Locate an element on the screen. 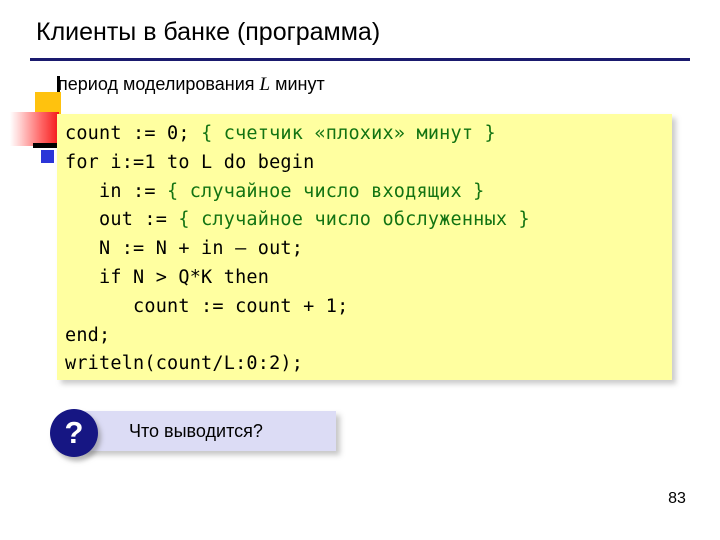 The width and height of the screenshot is (720, 540). question-mark-glyph: ? is located at coordinates (74, 432).